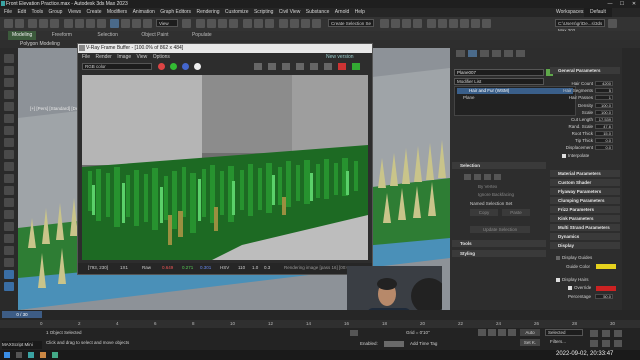 This screenshot has height=360, width=640. What do you see at coordinates (117, 12) in the screenshot?
I see `menu-modifiers: Modifiers` at bounding box center [117, 12].